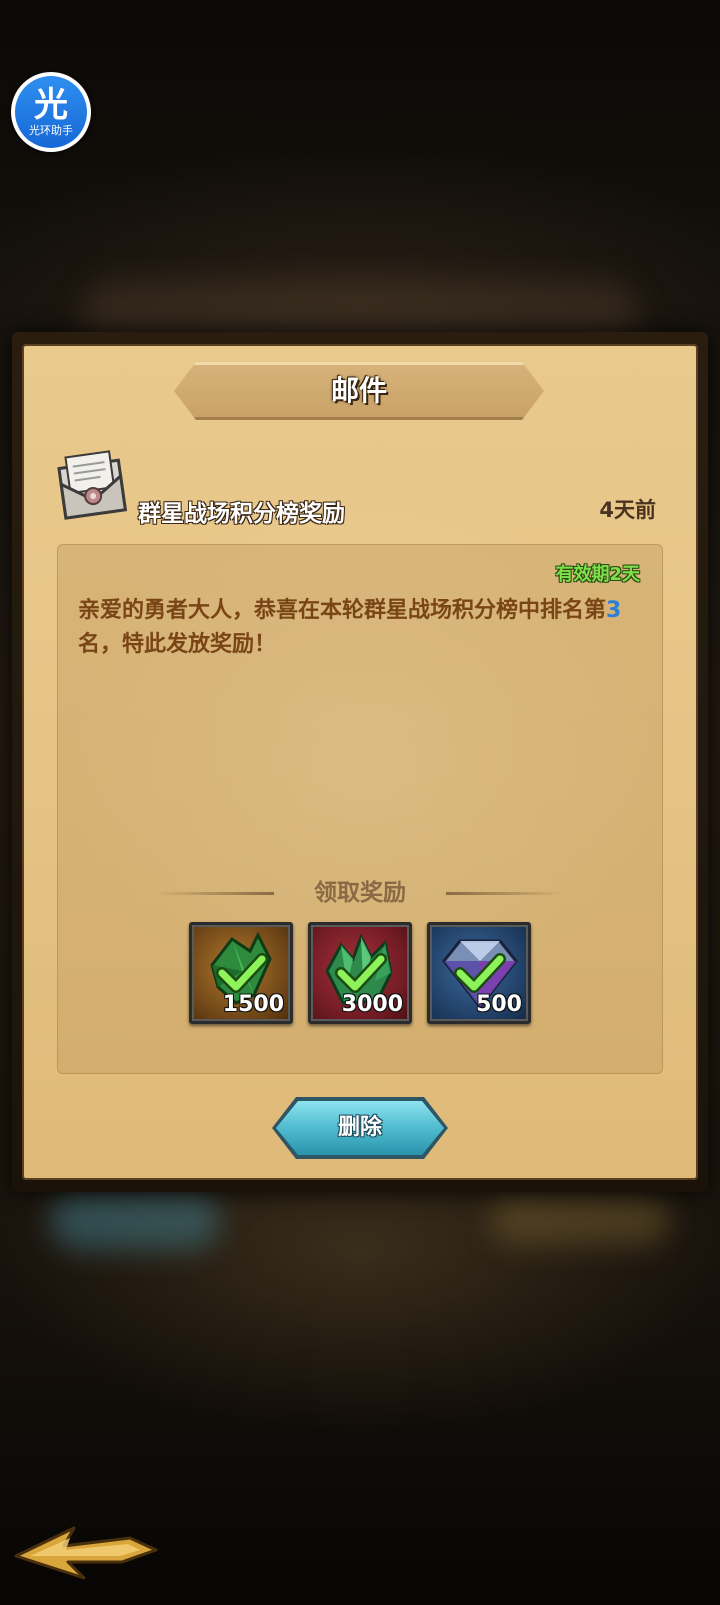 Image resolution: width=720 pixels, height=1605 pixels. I want to click on mail-subject: 群星战场积分榜奖励, so click(241, 514).